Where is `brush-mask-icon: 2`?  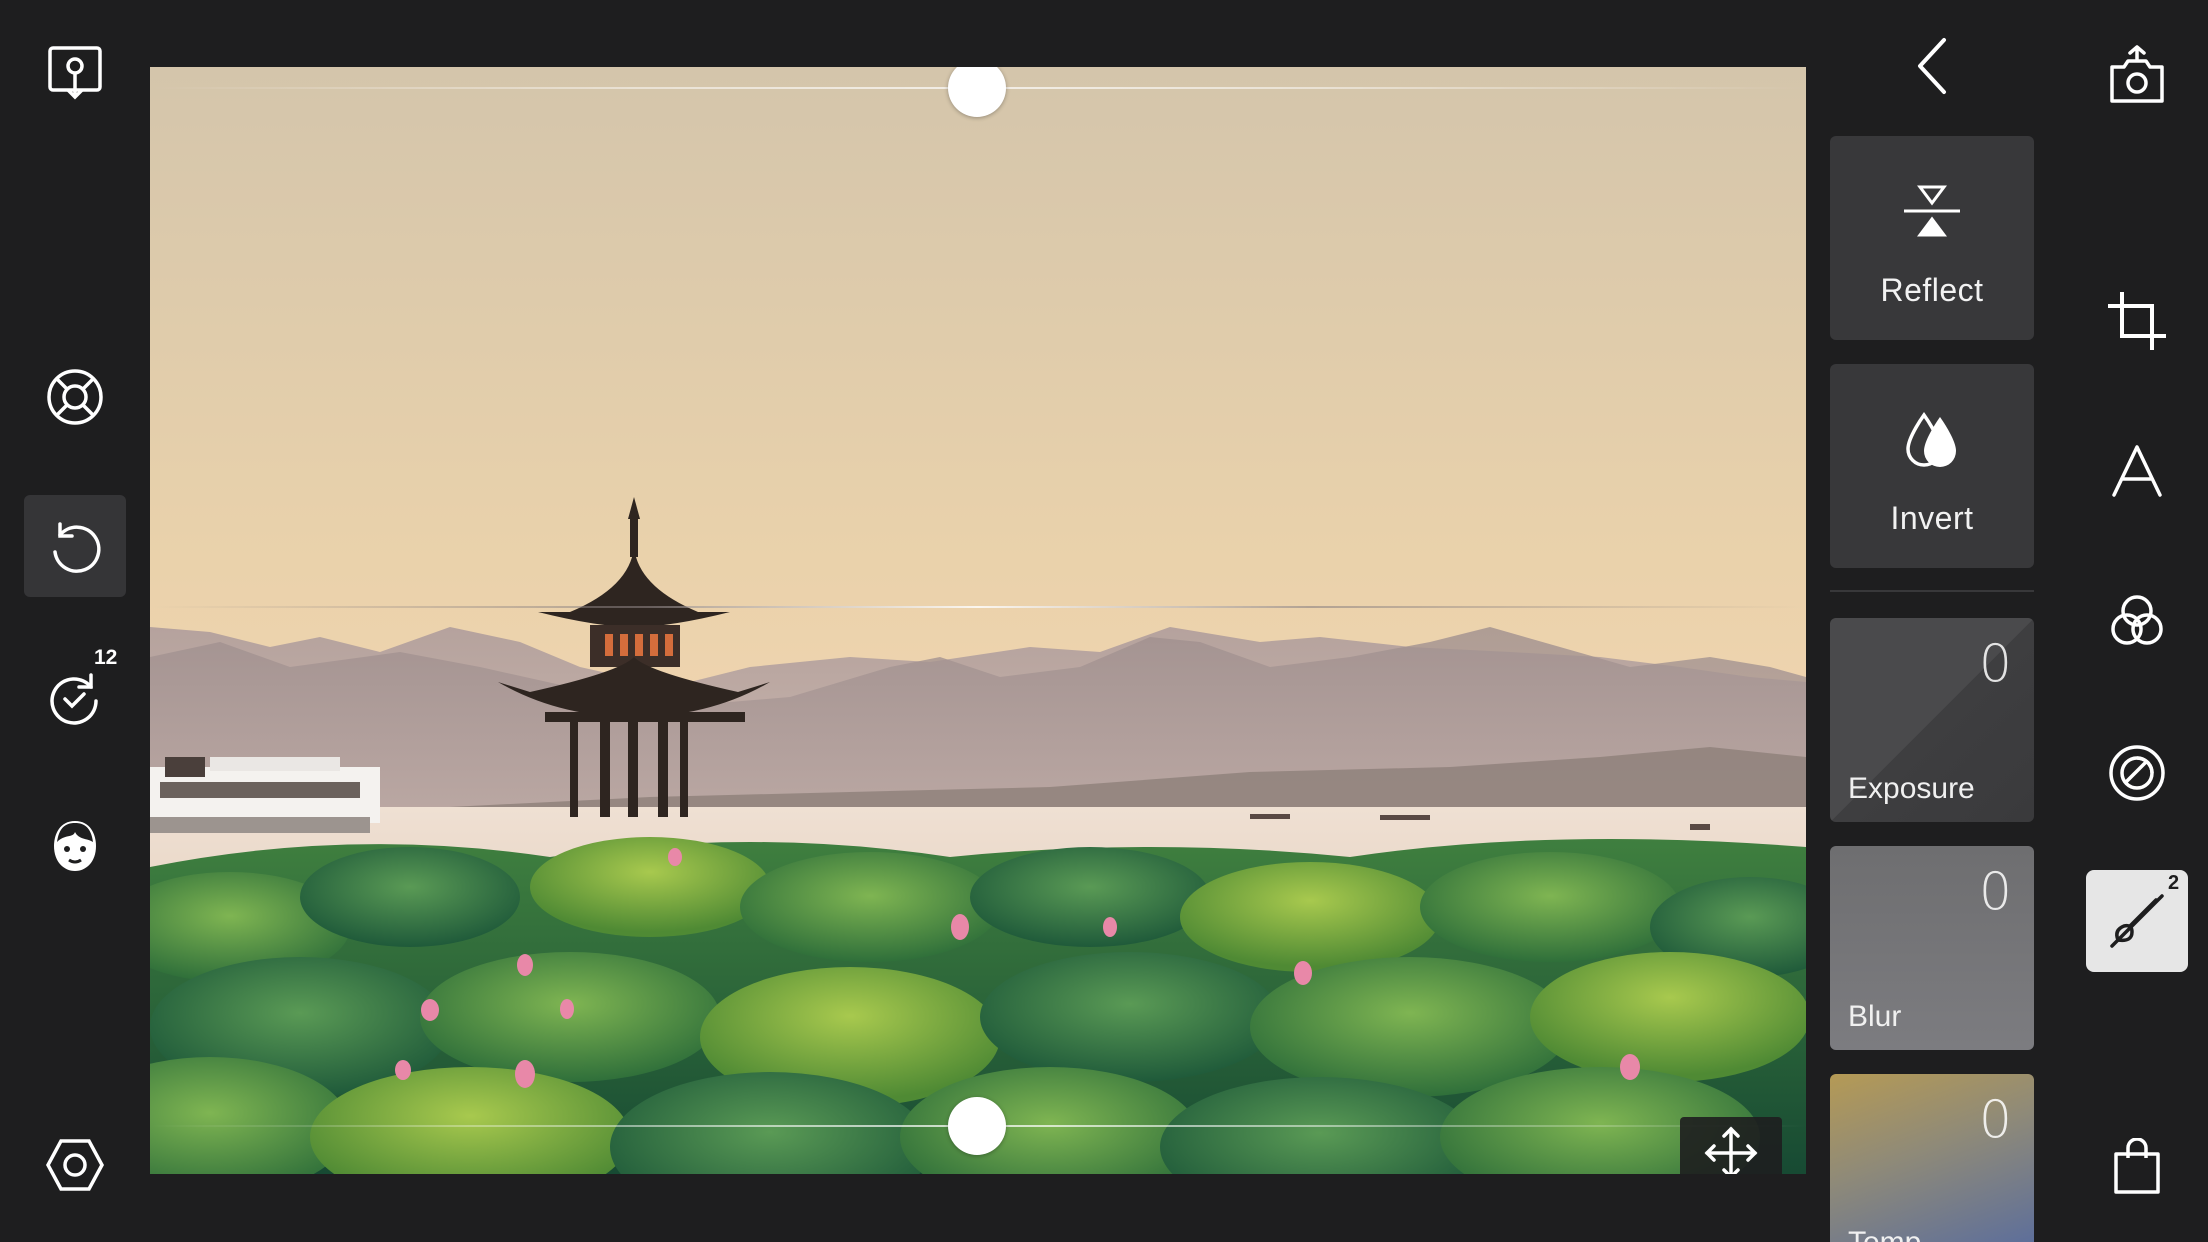 brush-mask-icon: 2 is located at coordinates (2137, 921).